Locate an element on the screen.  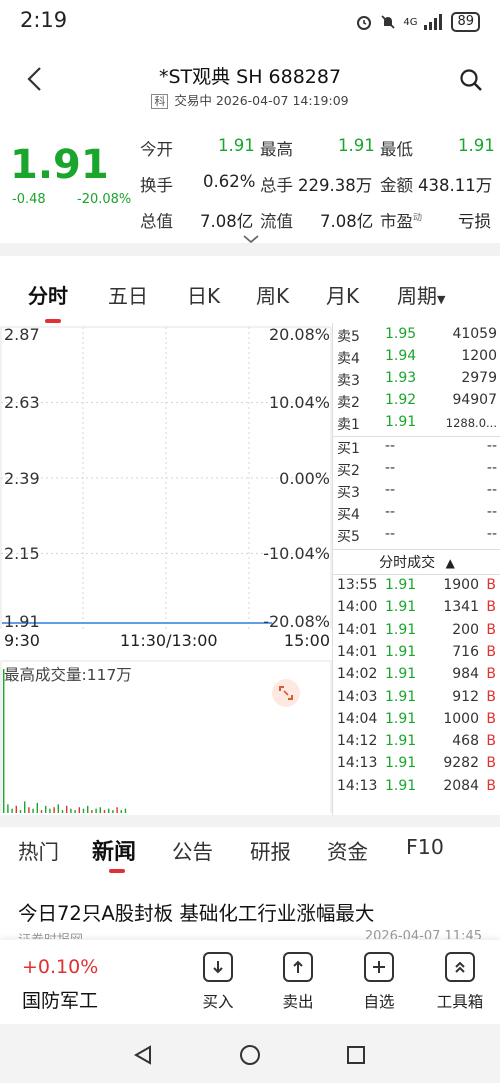
sector-name: 国防军工 is located at coordinates (60, 999).